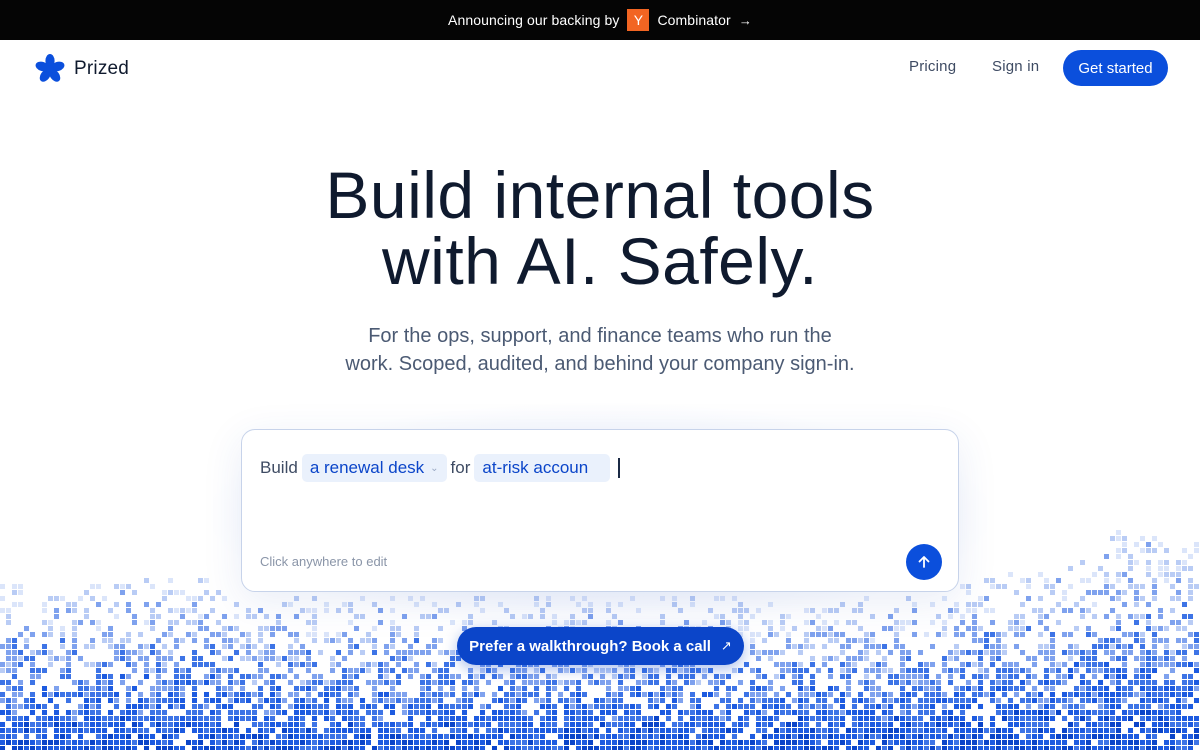 The width and height of the screenshot is (1200, 750). What do you see at coordinates (932, 66) in the screenshot?
I see `nav-pricing-link: Pricing` at bounding box center [932, 66].